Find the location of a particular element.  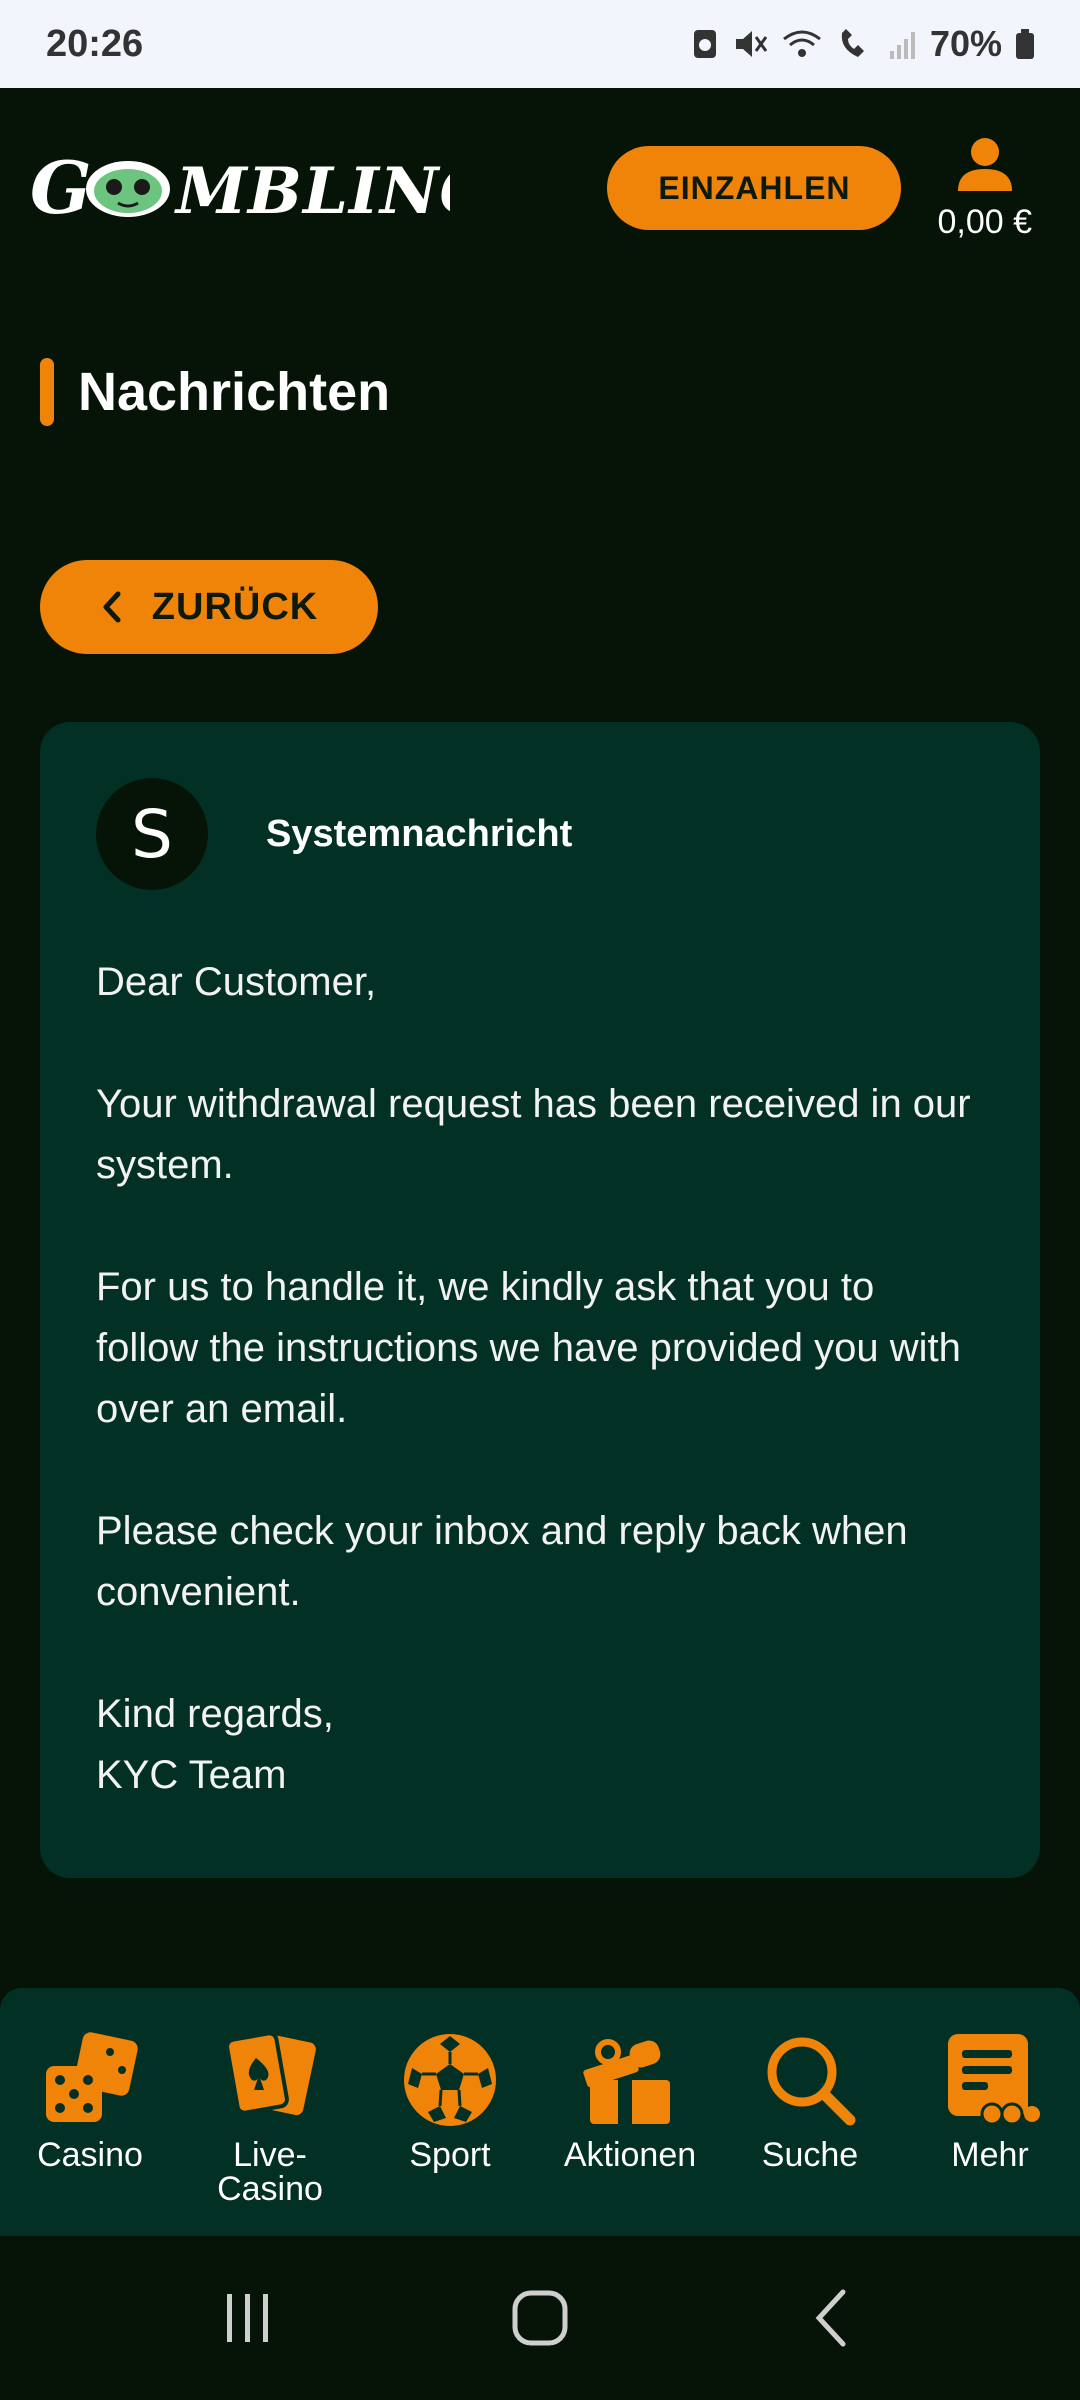

nav-label-casino: Casino is located at coordinates (90, 2155).